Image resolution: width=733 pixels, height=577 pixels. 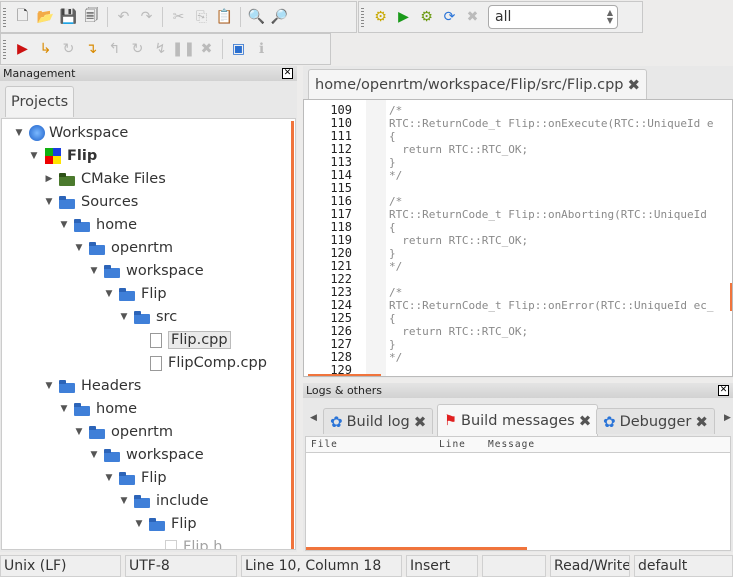 I want to click on build-icon: ⚙, so click(x=380, y=17).